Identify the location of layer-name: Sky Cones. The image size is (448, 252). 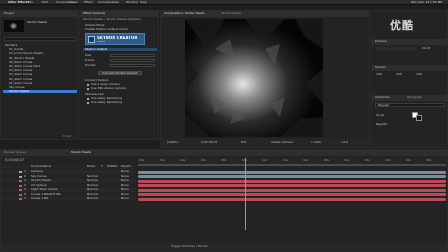
(58, 176).